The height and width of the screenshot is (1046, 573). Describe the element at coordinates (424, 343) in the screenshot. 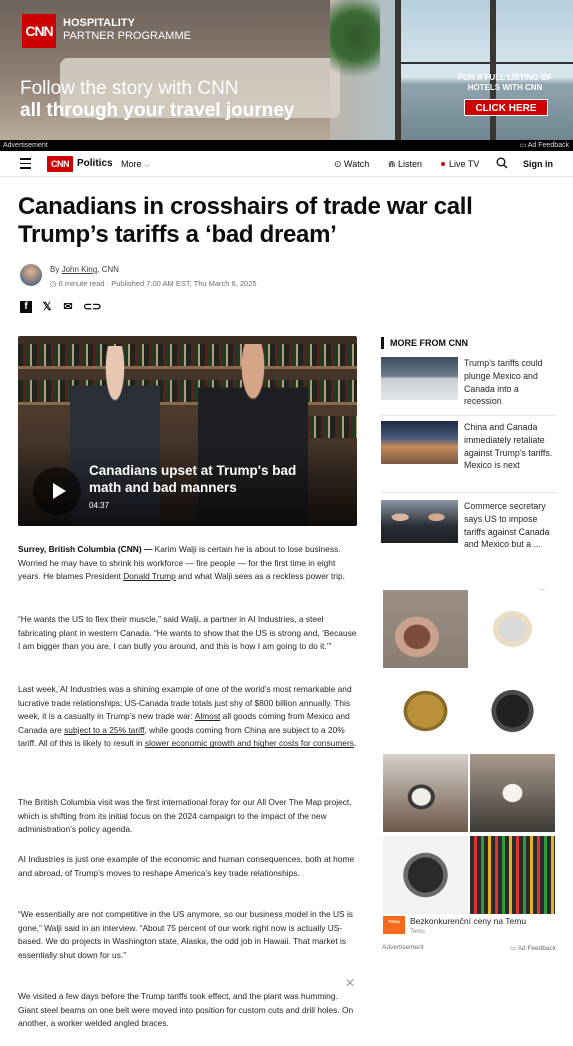

I see `more-from-cnn-heading: MORE FROM CNN` at that location.